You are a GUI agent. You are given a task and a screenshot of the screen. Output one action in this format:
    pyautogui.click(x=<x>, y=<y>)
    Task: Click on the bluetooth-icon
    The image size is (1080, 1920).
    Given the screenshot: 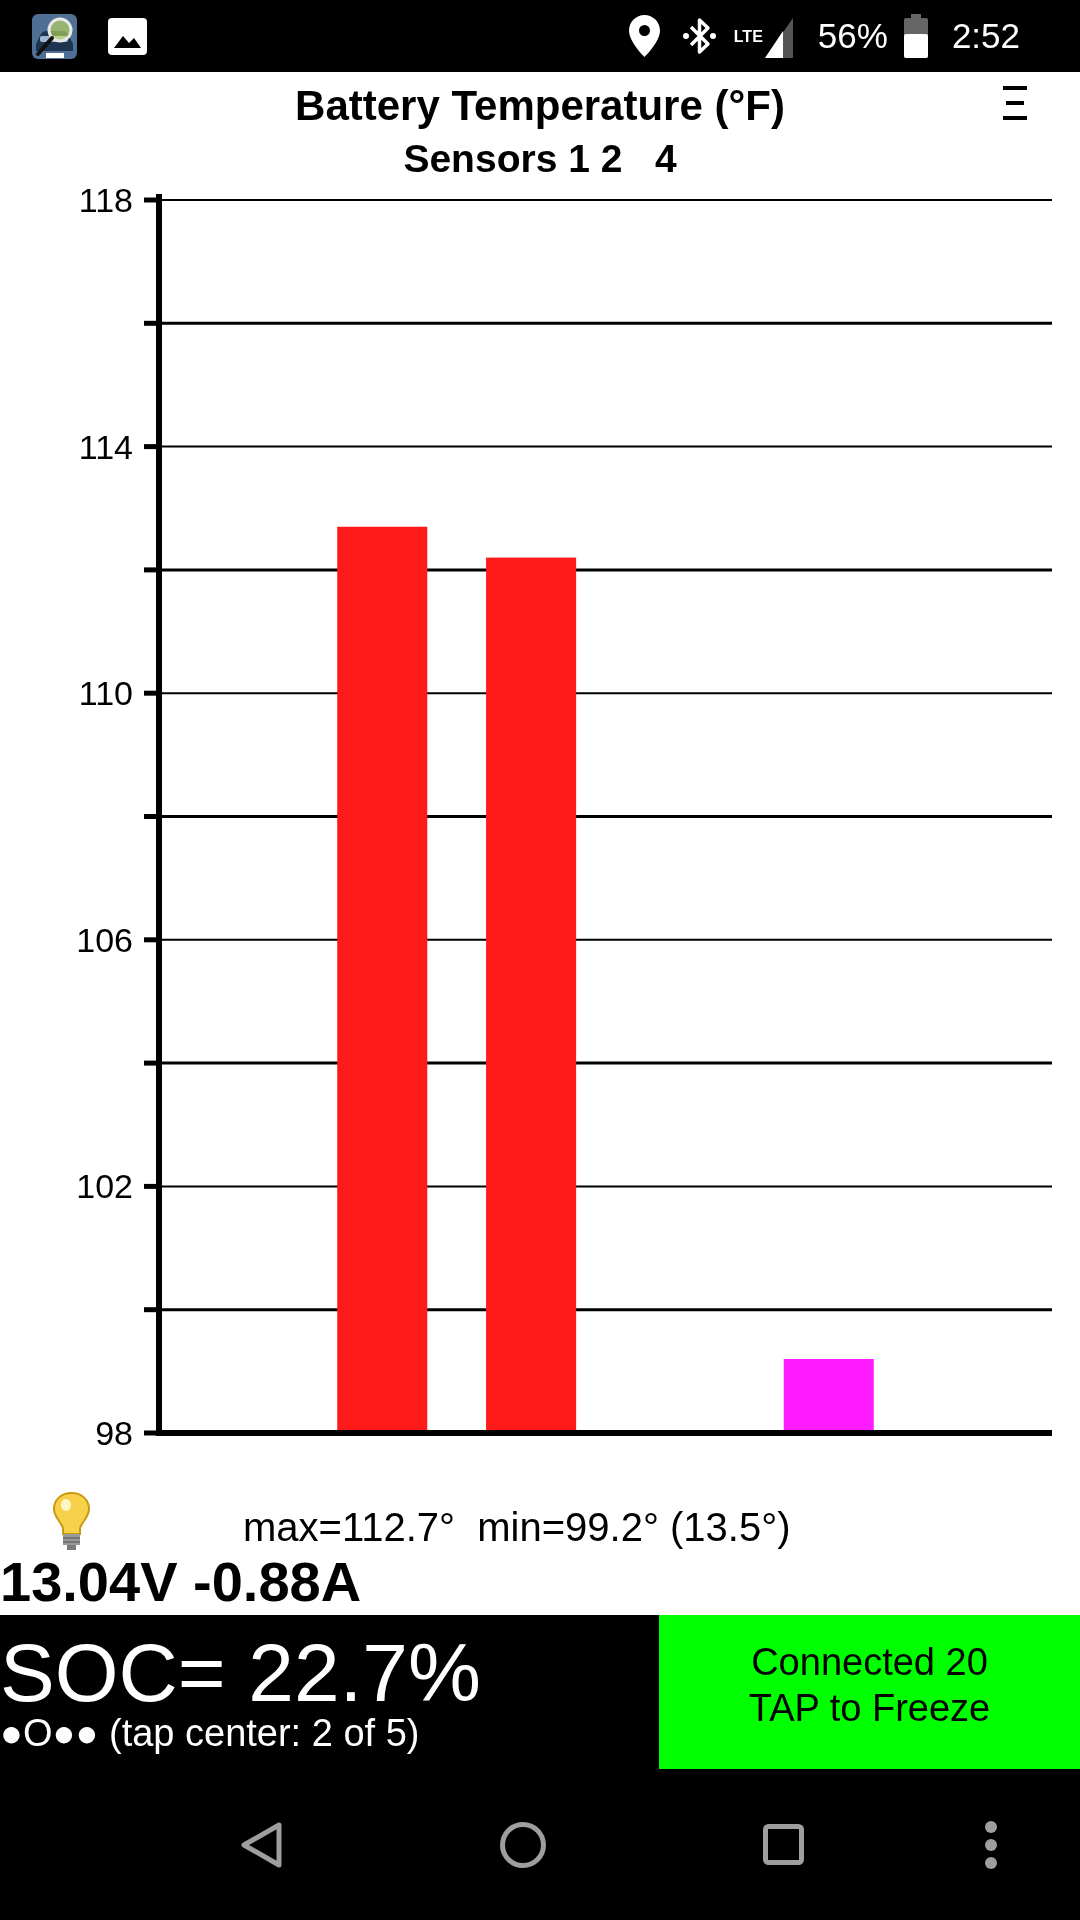 What is the action you would take?
    pyautogui.click(x=699, y=36)
    